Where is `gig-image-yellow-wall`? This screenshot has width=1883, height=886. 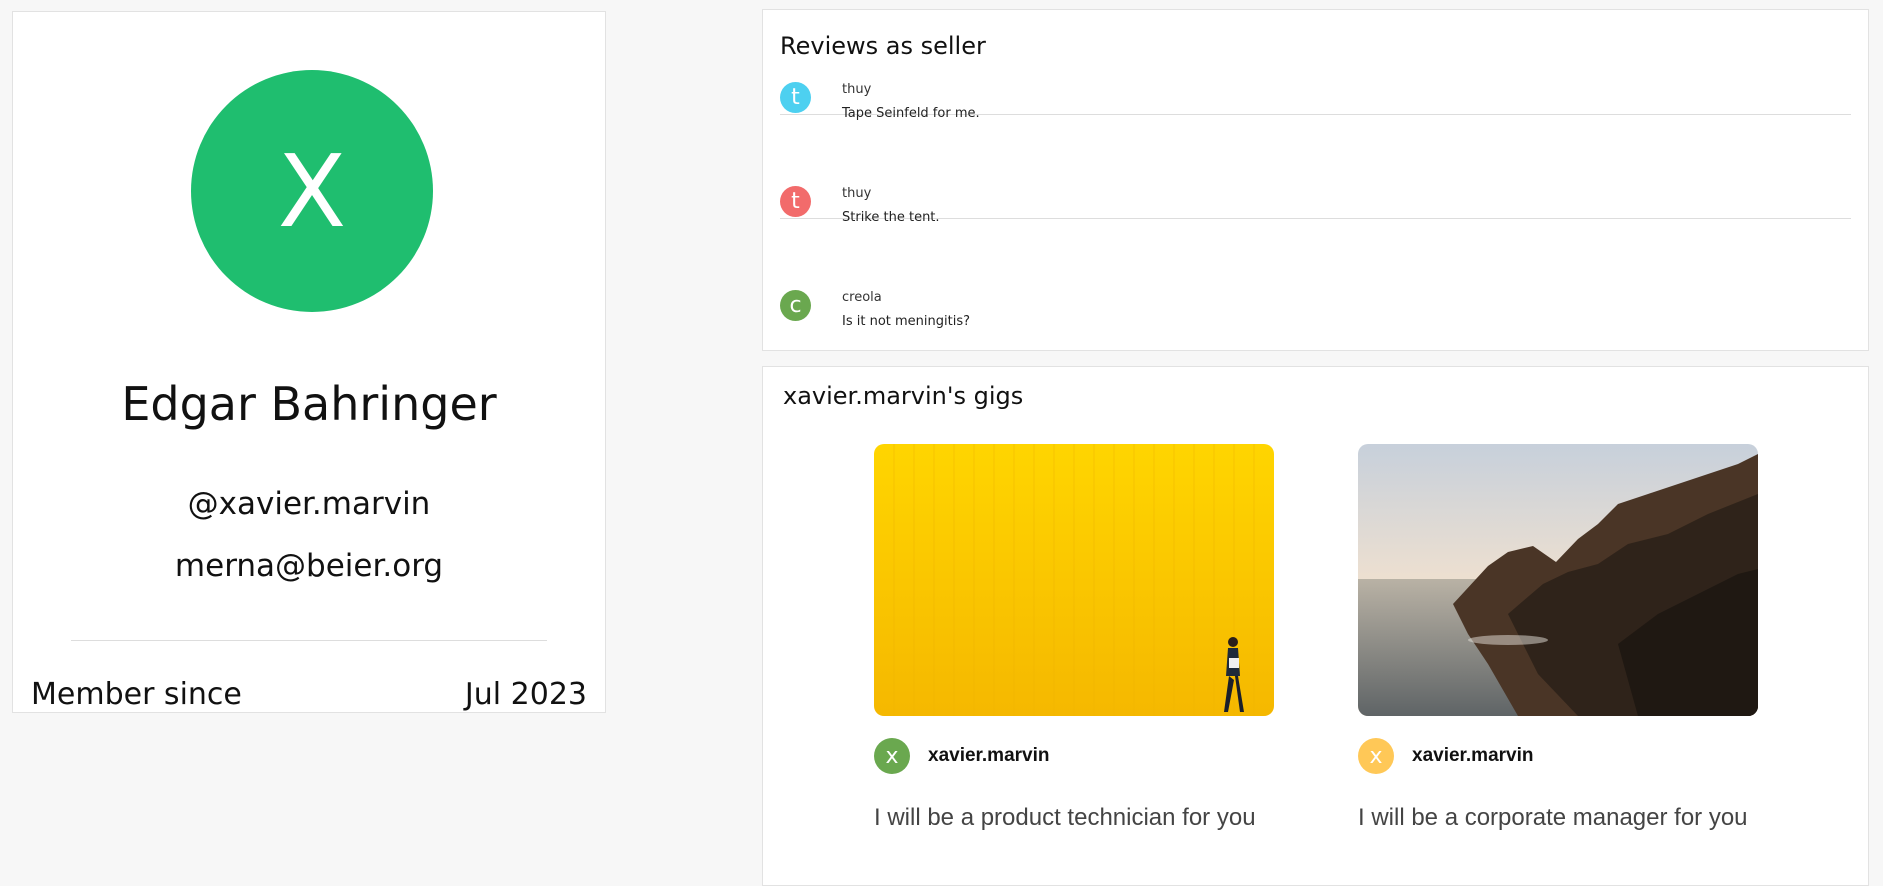
gig-image-yellow-wall is located at coordinates (1074, 580).